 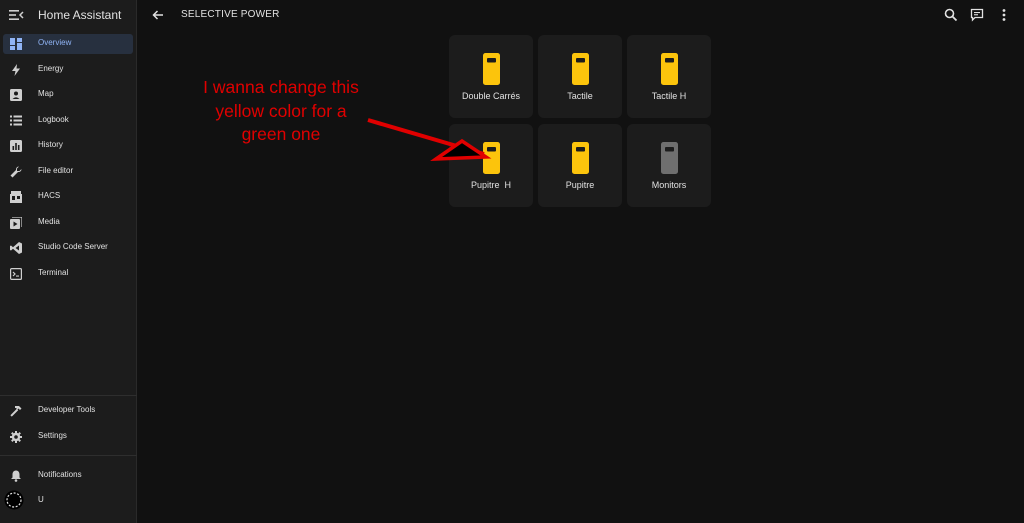 I want to click on sidebar-item-developer-tools: Developer Tools, so click(x=68, y=411).